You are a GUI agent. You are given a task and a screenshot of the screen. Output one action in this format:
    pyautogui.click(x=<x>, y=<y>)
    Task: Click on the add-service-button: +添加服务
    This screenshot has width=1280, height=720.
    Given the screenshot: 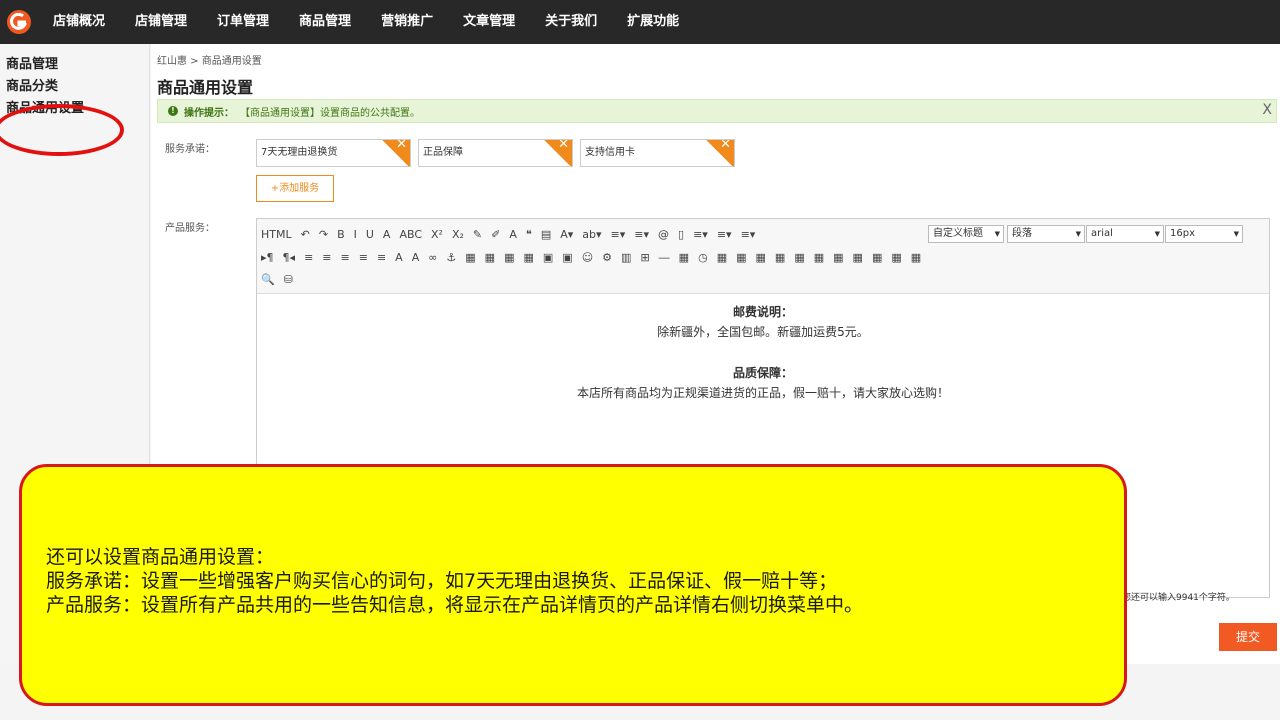 What is the action you would take?
    pyautogui.click(x=295, y=188)
    